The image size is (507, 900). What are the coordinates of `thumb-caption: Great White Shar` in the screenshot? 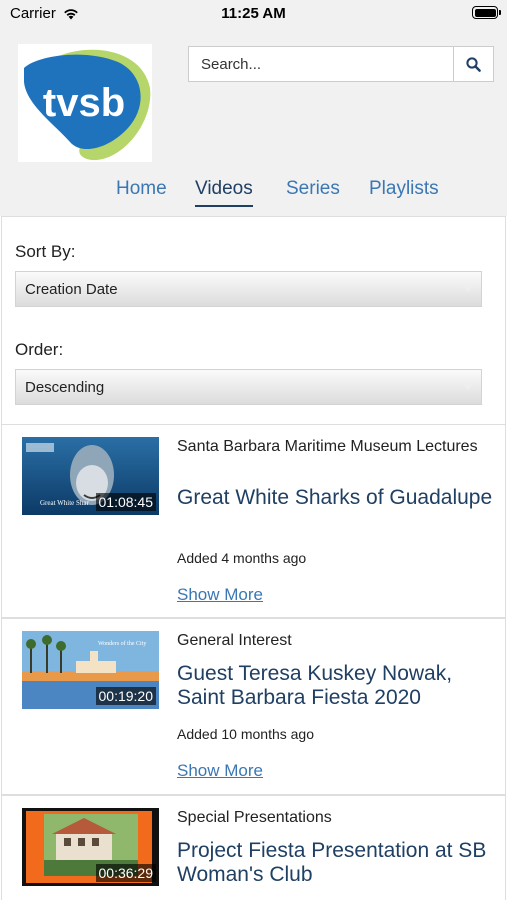 It's located at (65, 503).